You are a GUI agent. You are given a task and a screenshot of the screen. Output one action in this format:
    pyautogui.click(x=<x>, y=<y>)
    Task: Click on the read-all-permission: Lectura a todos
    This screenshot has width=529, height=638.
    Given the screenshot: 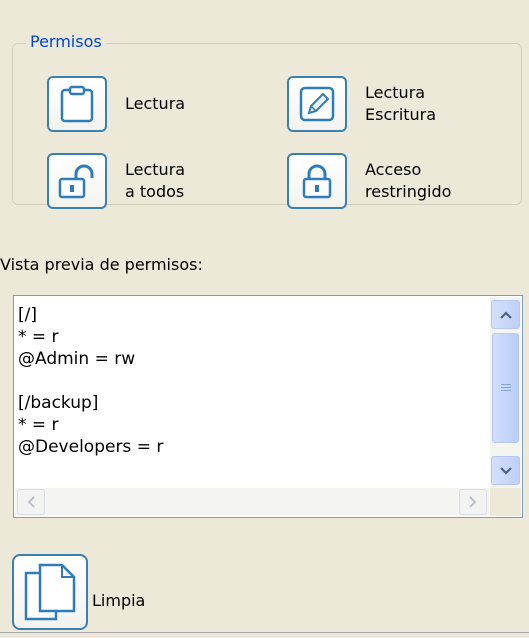 What is the action you would take?
    pyautogui.click(x=116, y=181)
    